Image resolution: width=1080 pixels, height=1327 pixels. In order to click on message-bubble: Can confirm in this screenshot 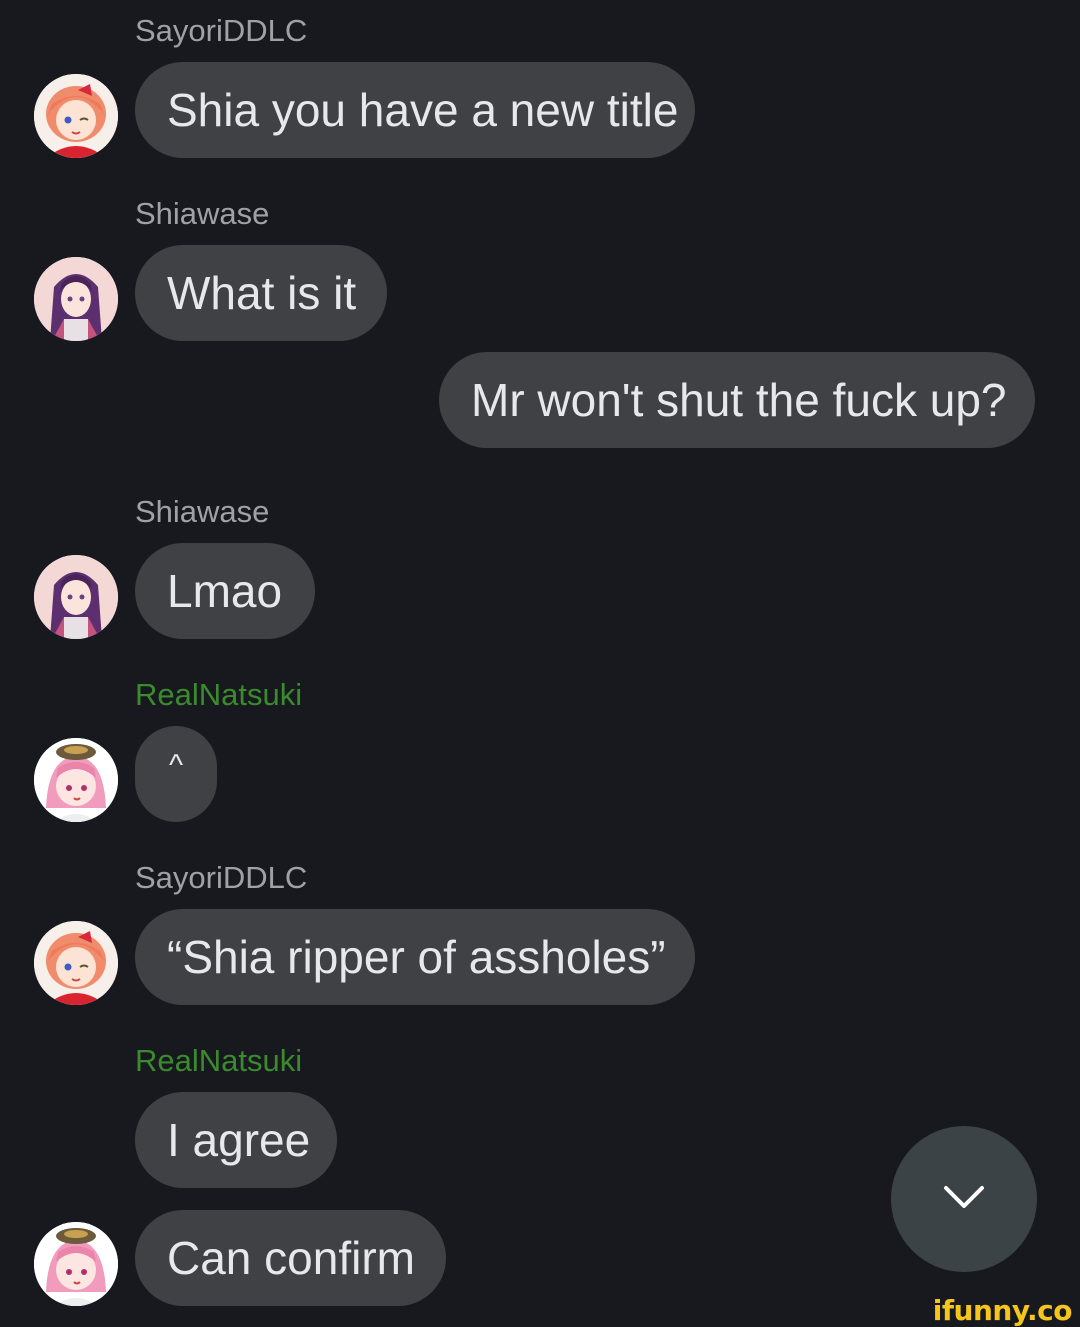, I will do `click(290, 1258)`.